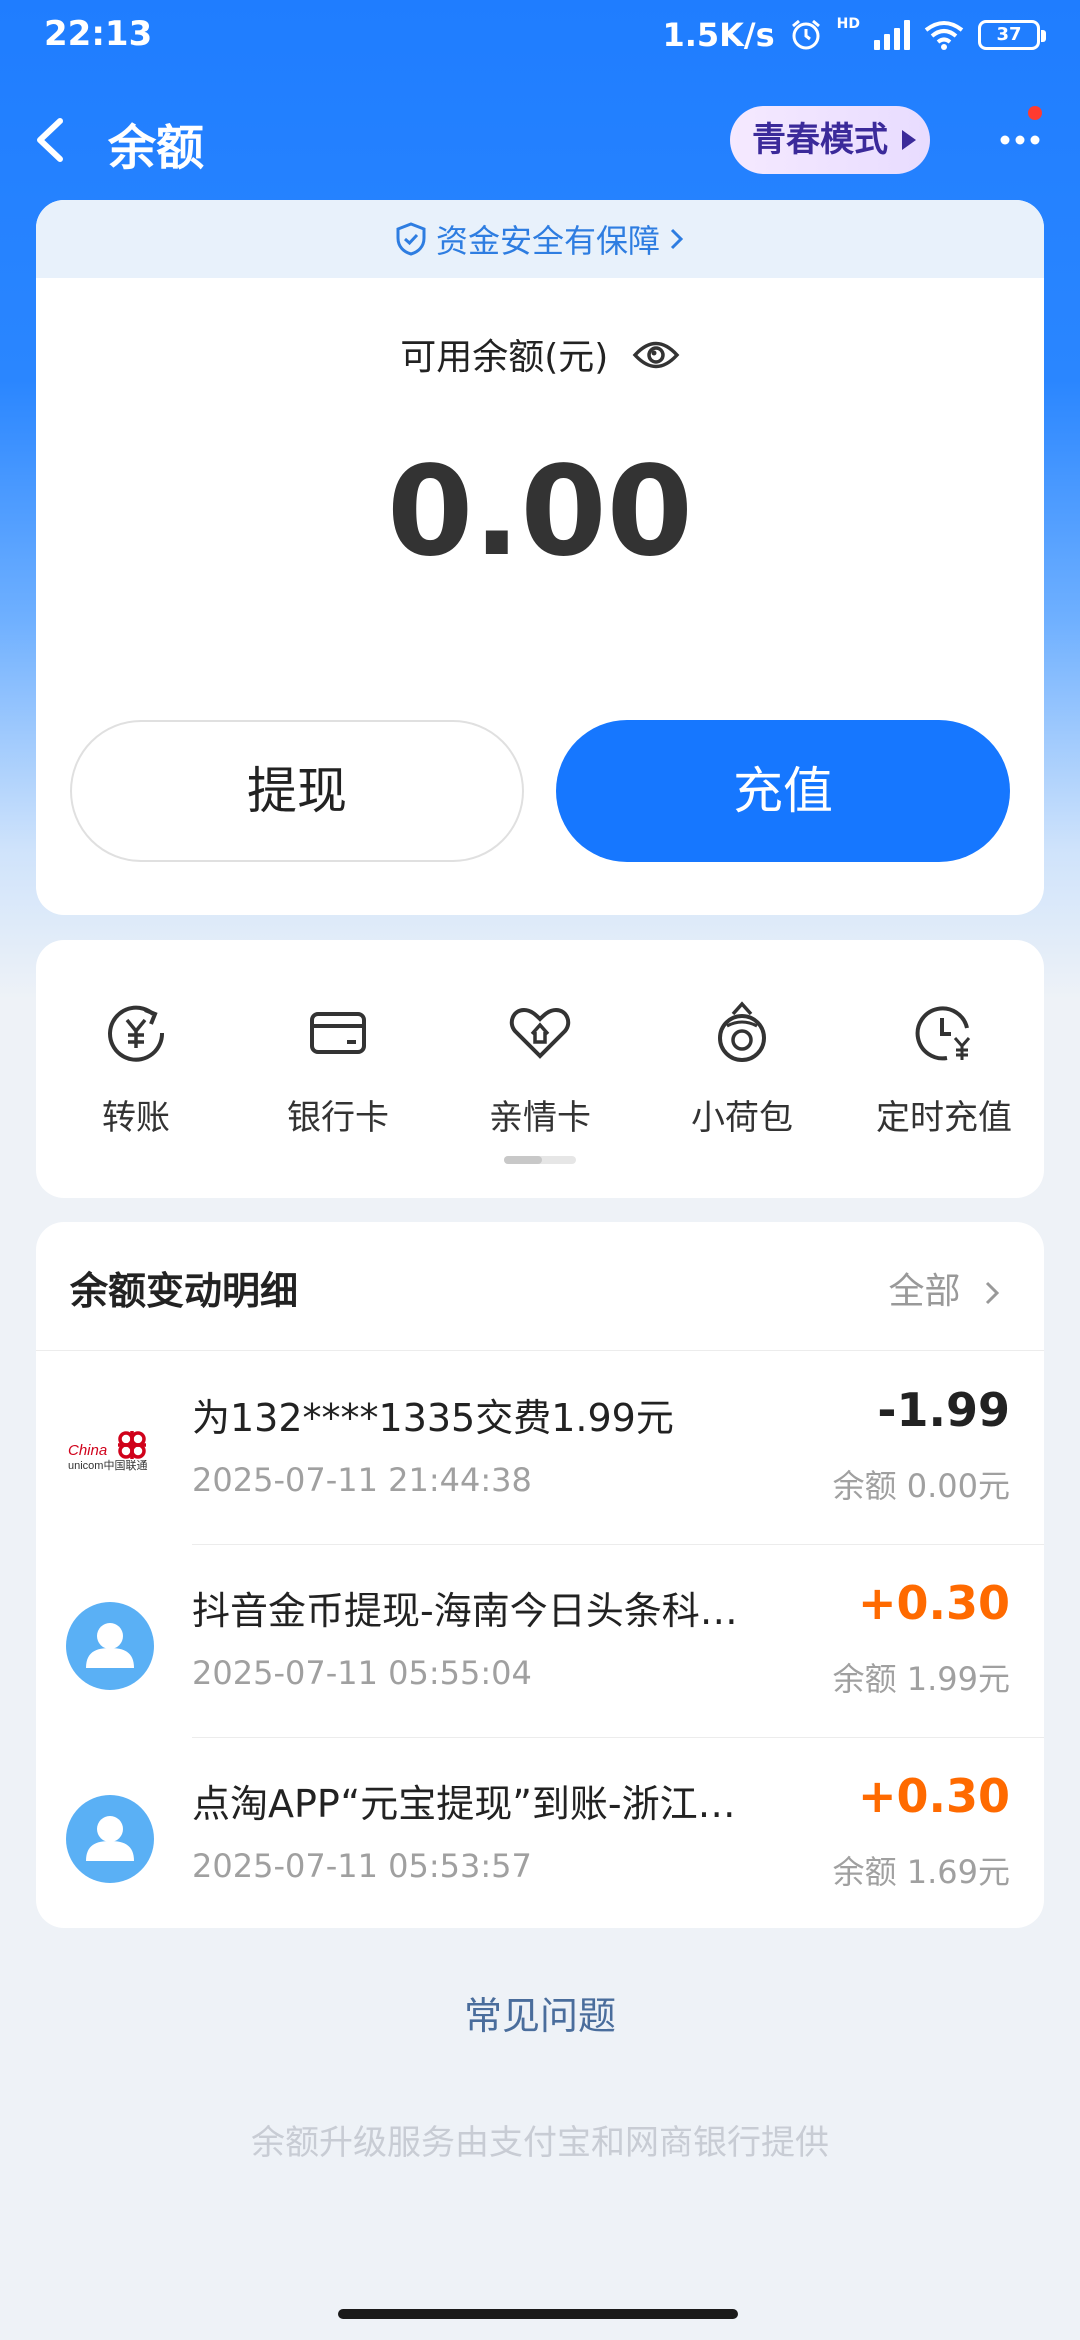 This screenshot has width=1080, height=2340. Describe the element at coordinates (338, 1118) in the screenshot. I see `shortcut-label: 银行卡` at that location.